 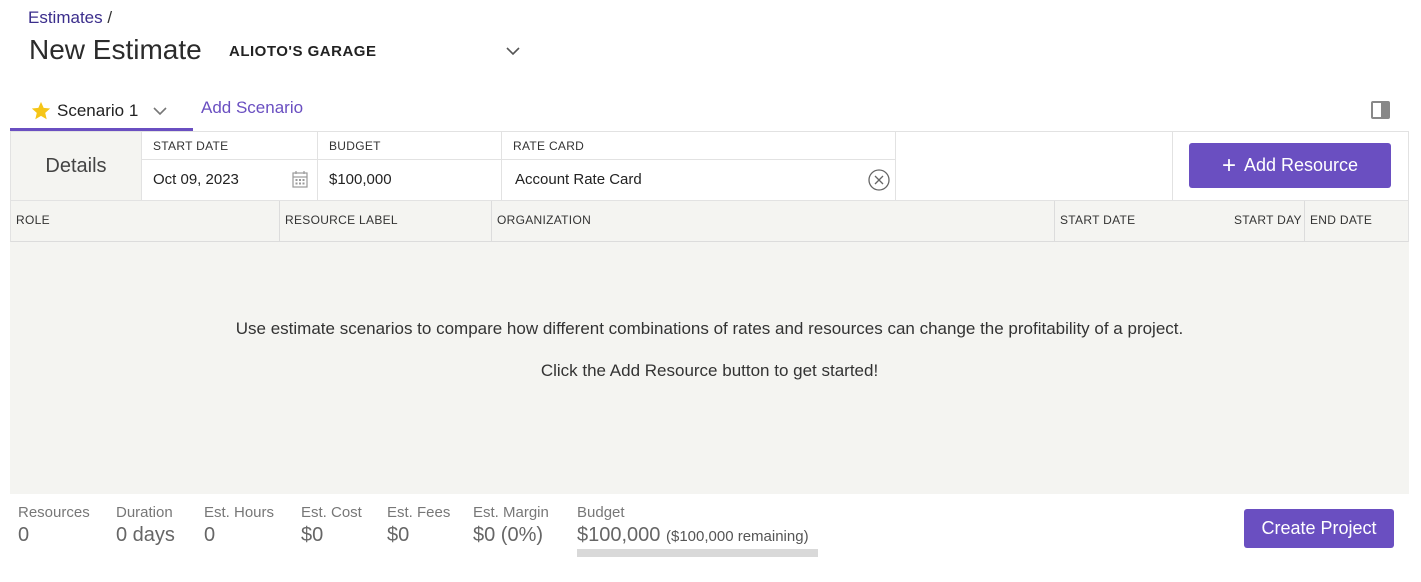 What do you see at coordinates (385, 221) in the screenshot?
I see `column-resource-label: RESOURCE LABEL` at bounding box center [385, 221].